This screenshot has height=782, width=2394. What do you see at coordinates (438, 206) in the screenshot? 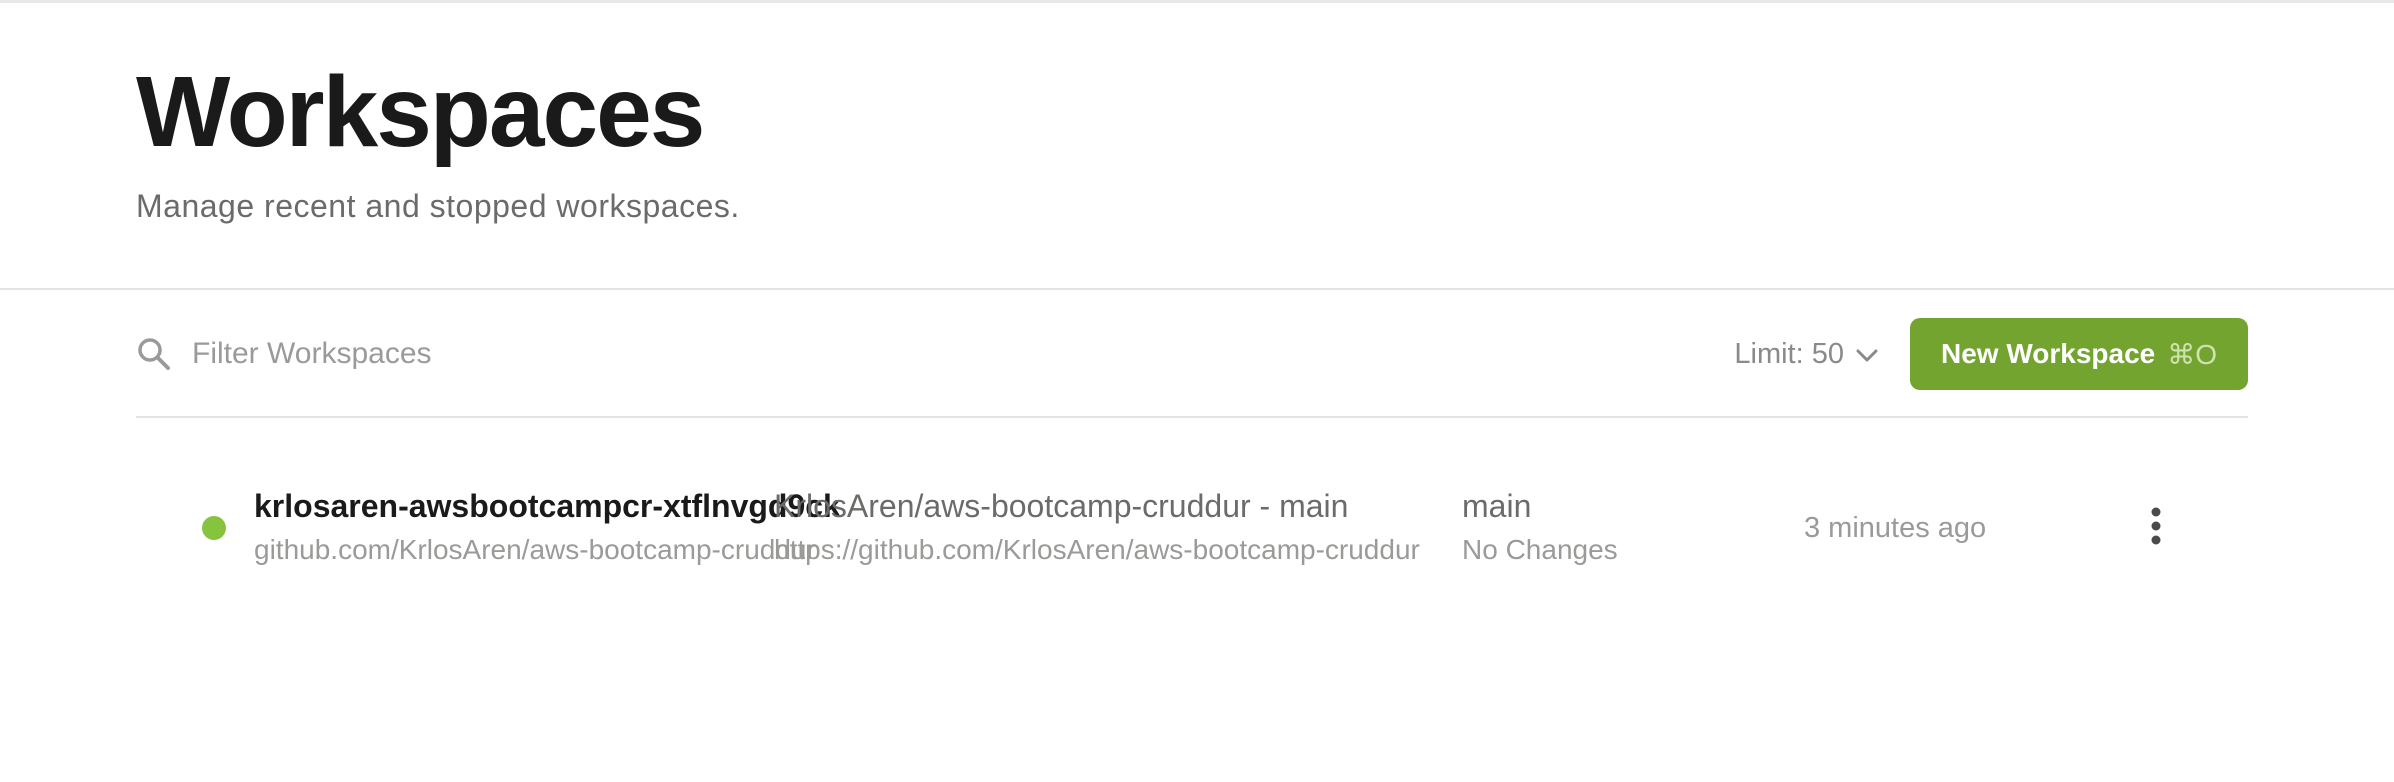
I see `page-subtitle: Manage recent and stopped workspaces.` at bounding box center [438, 206].